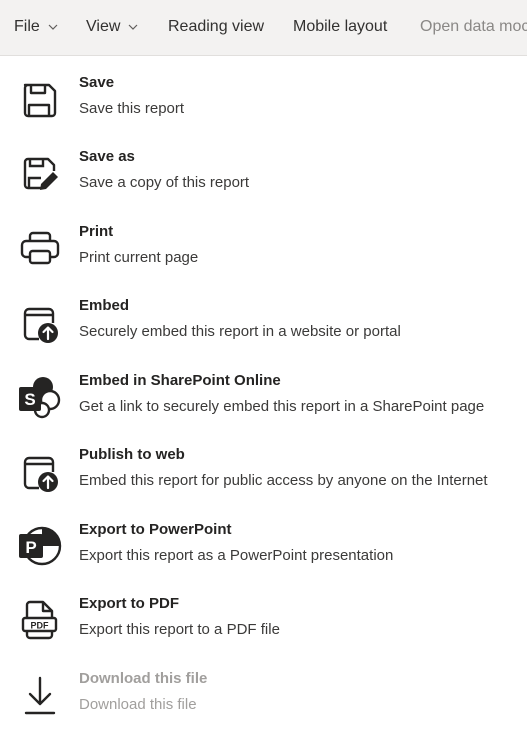 This screenshot has height=740, width=527. I want to click on menu-item-description: Download this file, so click(138, 704).